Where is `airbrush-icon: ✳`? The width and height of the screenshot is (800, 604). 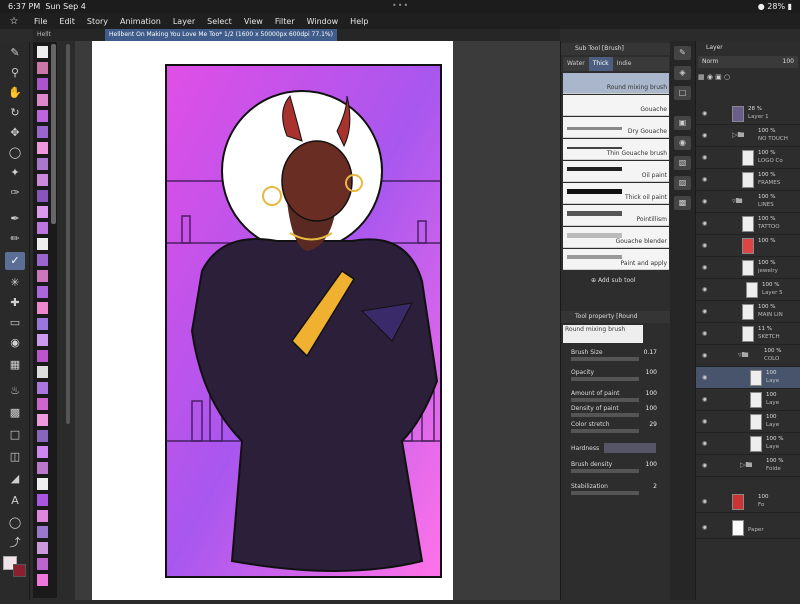
airbrush-icon: ✳ is located at coordinates (15, 283).